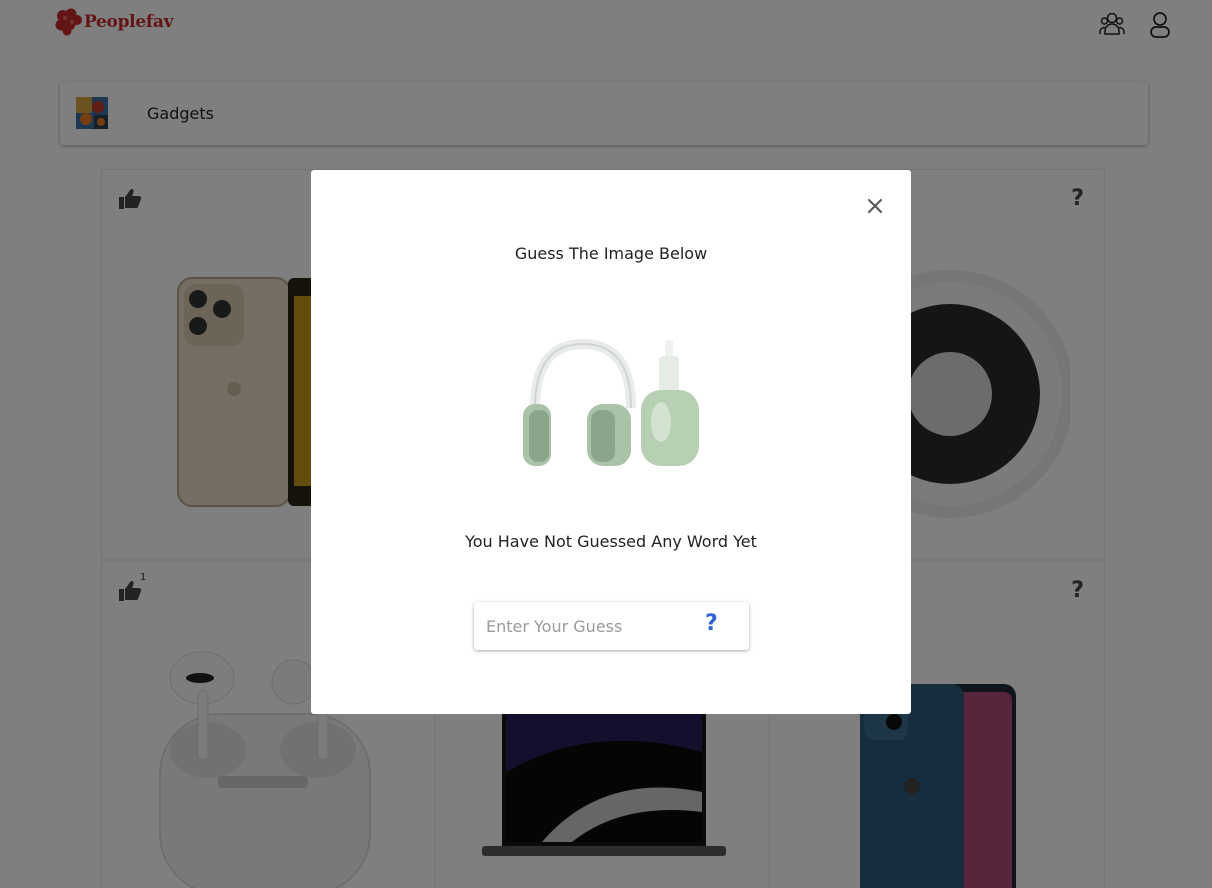  I want to click on guess-input-box: ?, so click(611, 626).